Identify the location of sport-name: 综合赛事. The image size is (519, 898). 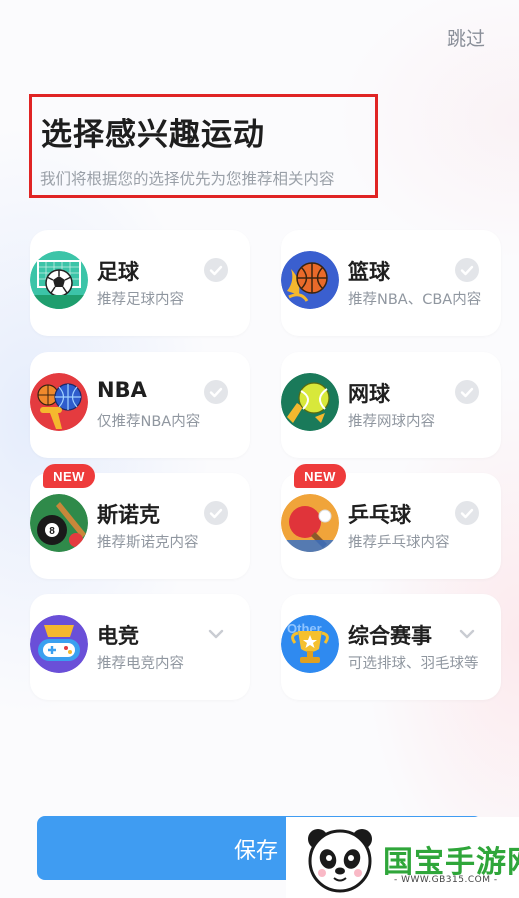
(390, 636).